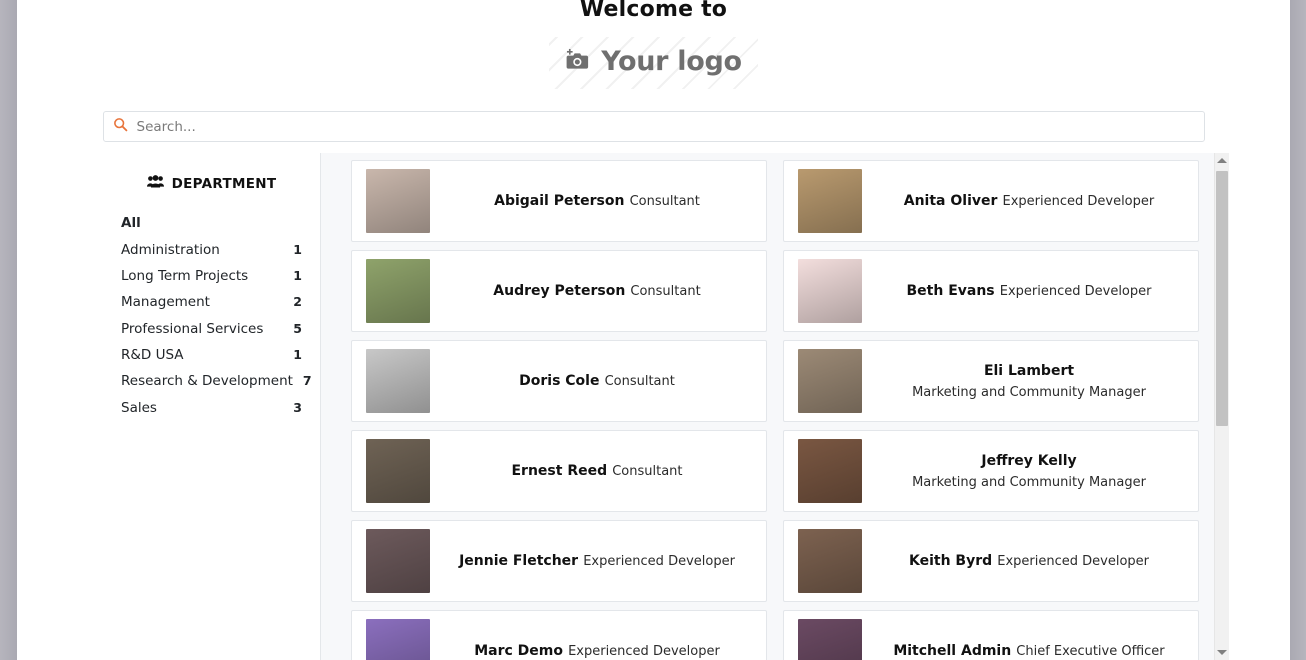 The width and height of the screenshot is (1306, 660). What do you see at coordinates (1029, 370) in the screenshot?
I see `employee-name: Eli Lambert` at bounding box center [1029, 370].